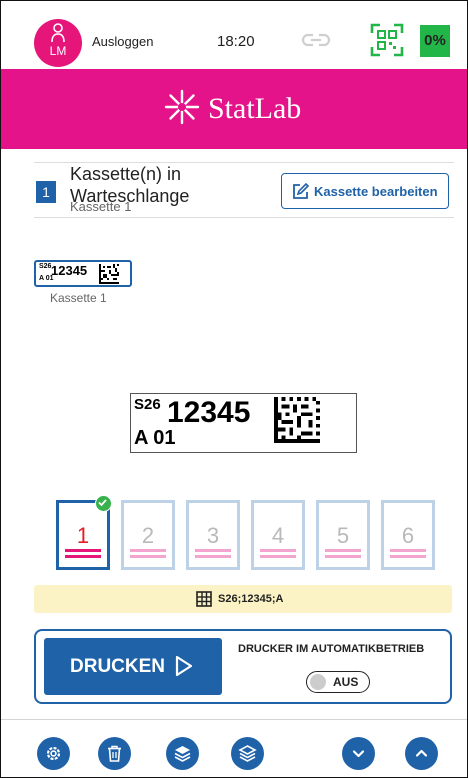  I want to click on qr-scan-icon, so click(387, 40).